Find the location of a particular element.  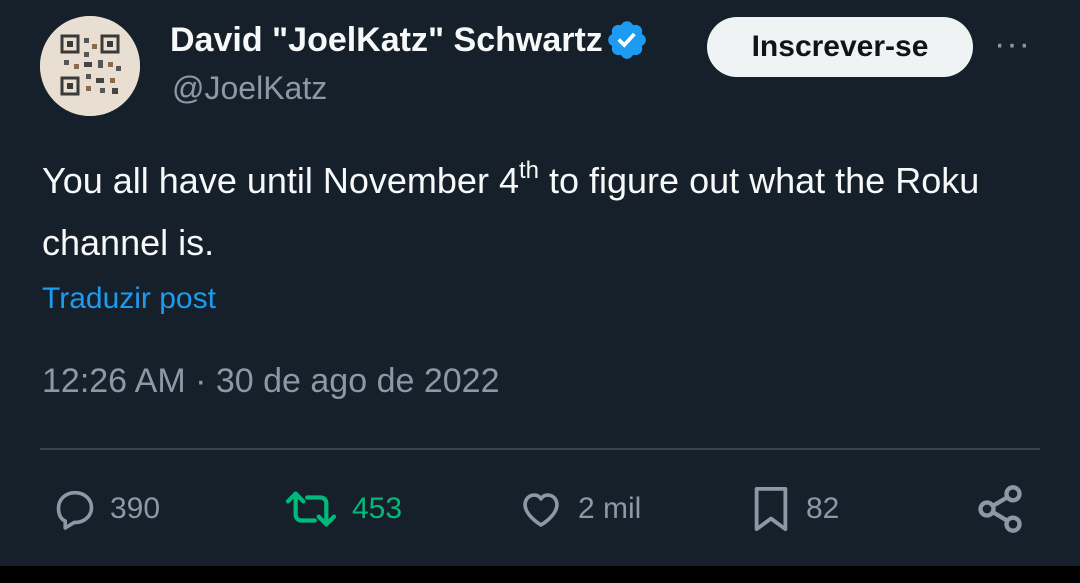

bookmark-count: 82 is located at coordinates (823, 508).